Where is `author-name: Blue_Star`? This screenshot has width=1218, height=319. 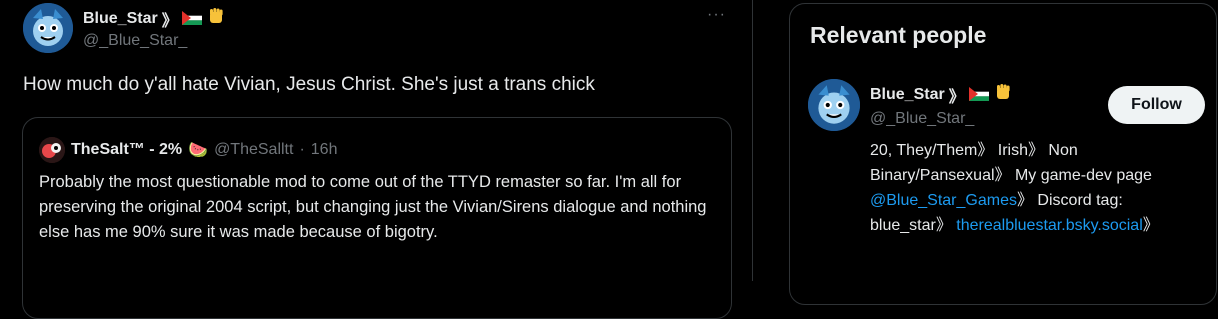
author-name: Blue_Star is located at coordinates (120, 19).